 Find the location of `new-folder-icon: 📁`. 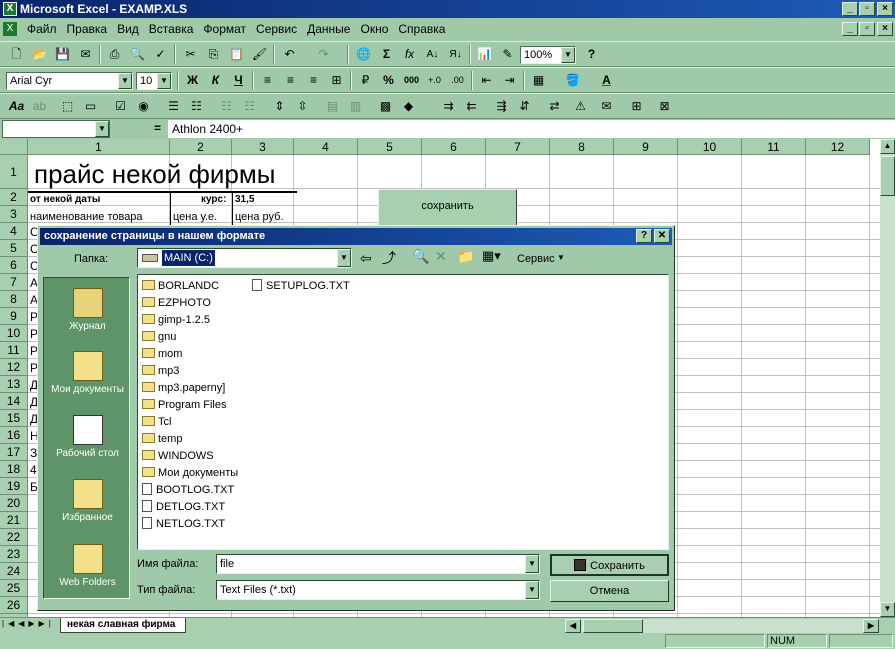

new-folder-icon: 📁 is located at coordinates (465, 256).